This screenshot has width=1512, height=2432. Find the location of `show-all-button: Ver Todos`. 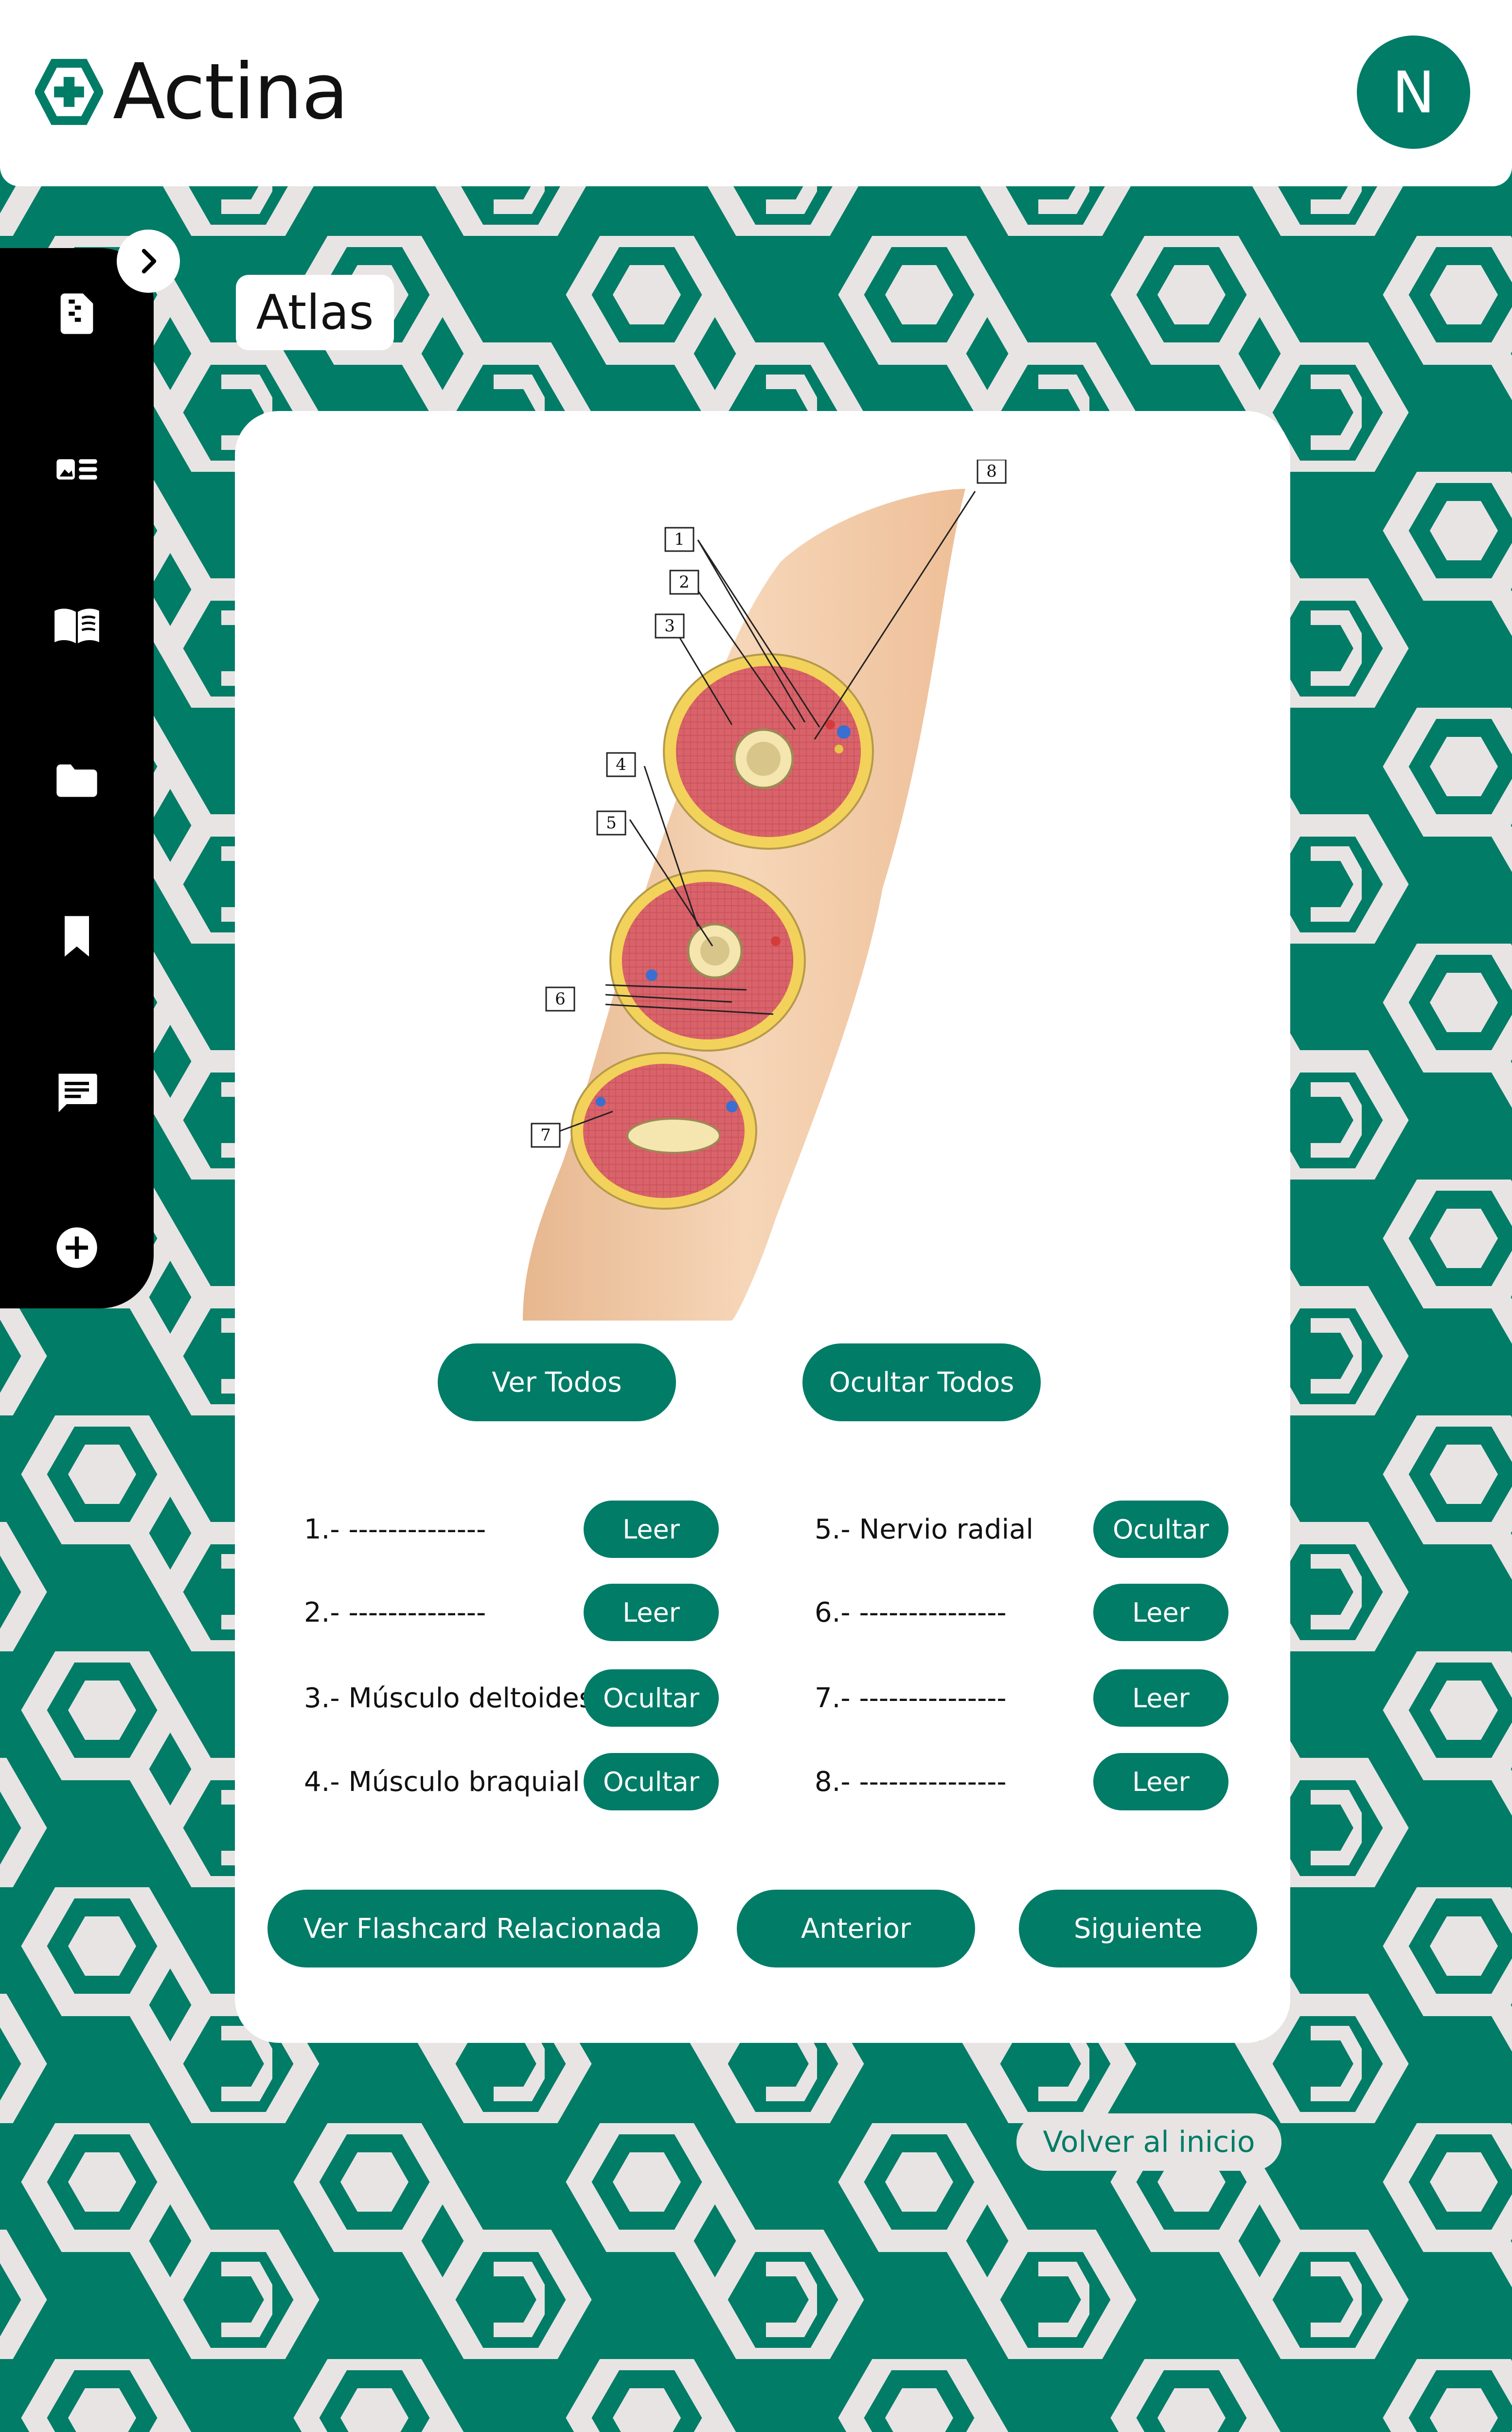

show-all-button: Ver Todos is located at coordinates (557, 1382).